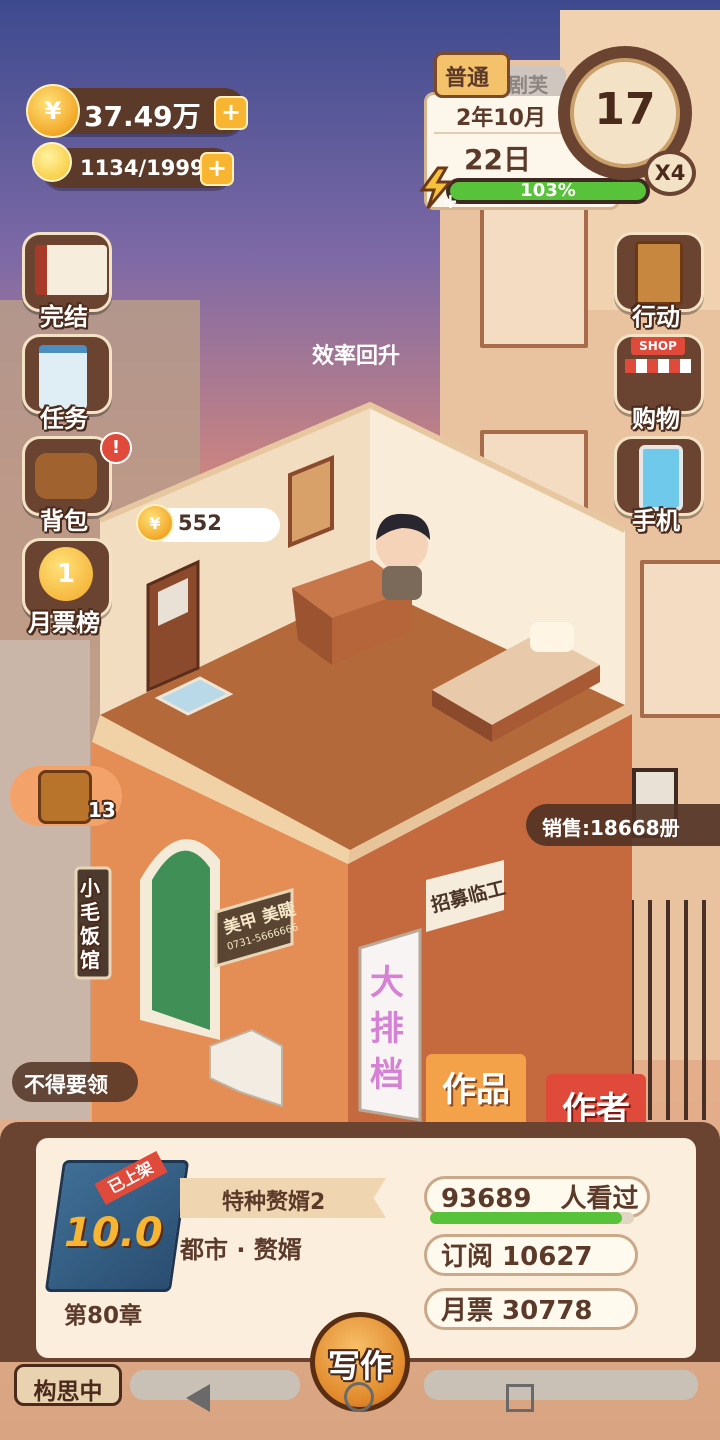  What do you see at coordinates (102, 810) in the screenshot?
I see `treasure-count: 13` at bounding box center [102, 810].